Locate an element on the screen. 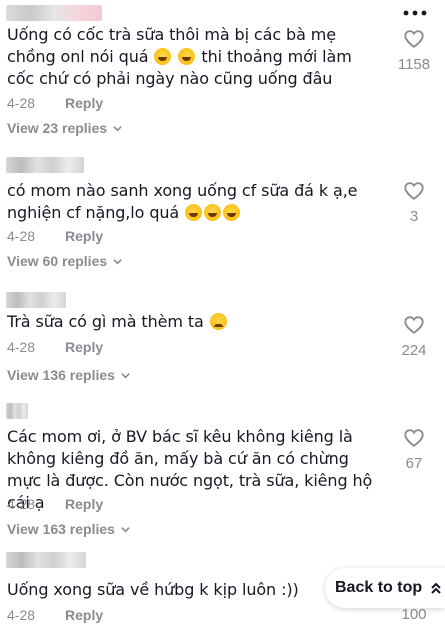 This screenshot has width=445, height=636. like-column: 1158 is located at coordinates (414, 50).